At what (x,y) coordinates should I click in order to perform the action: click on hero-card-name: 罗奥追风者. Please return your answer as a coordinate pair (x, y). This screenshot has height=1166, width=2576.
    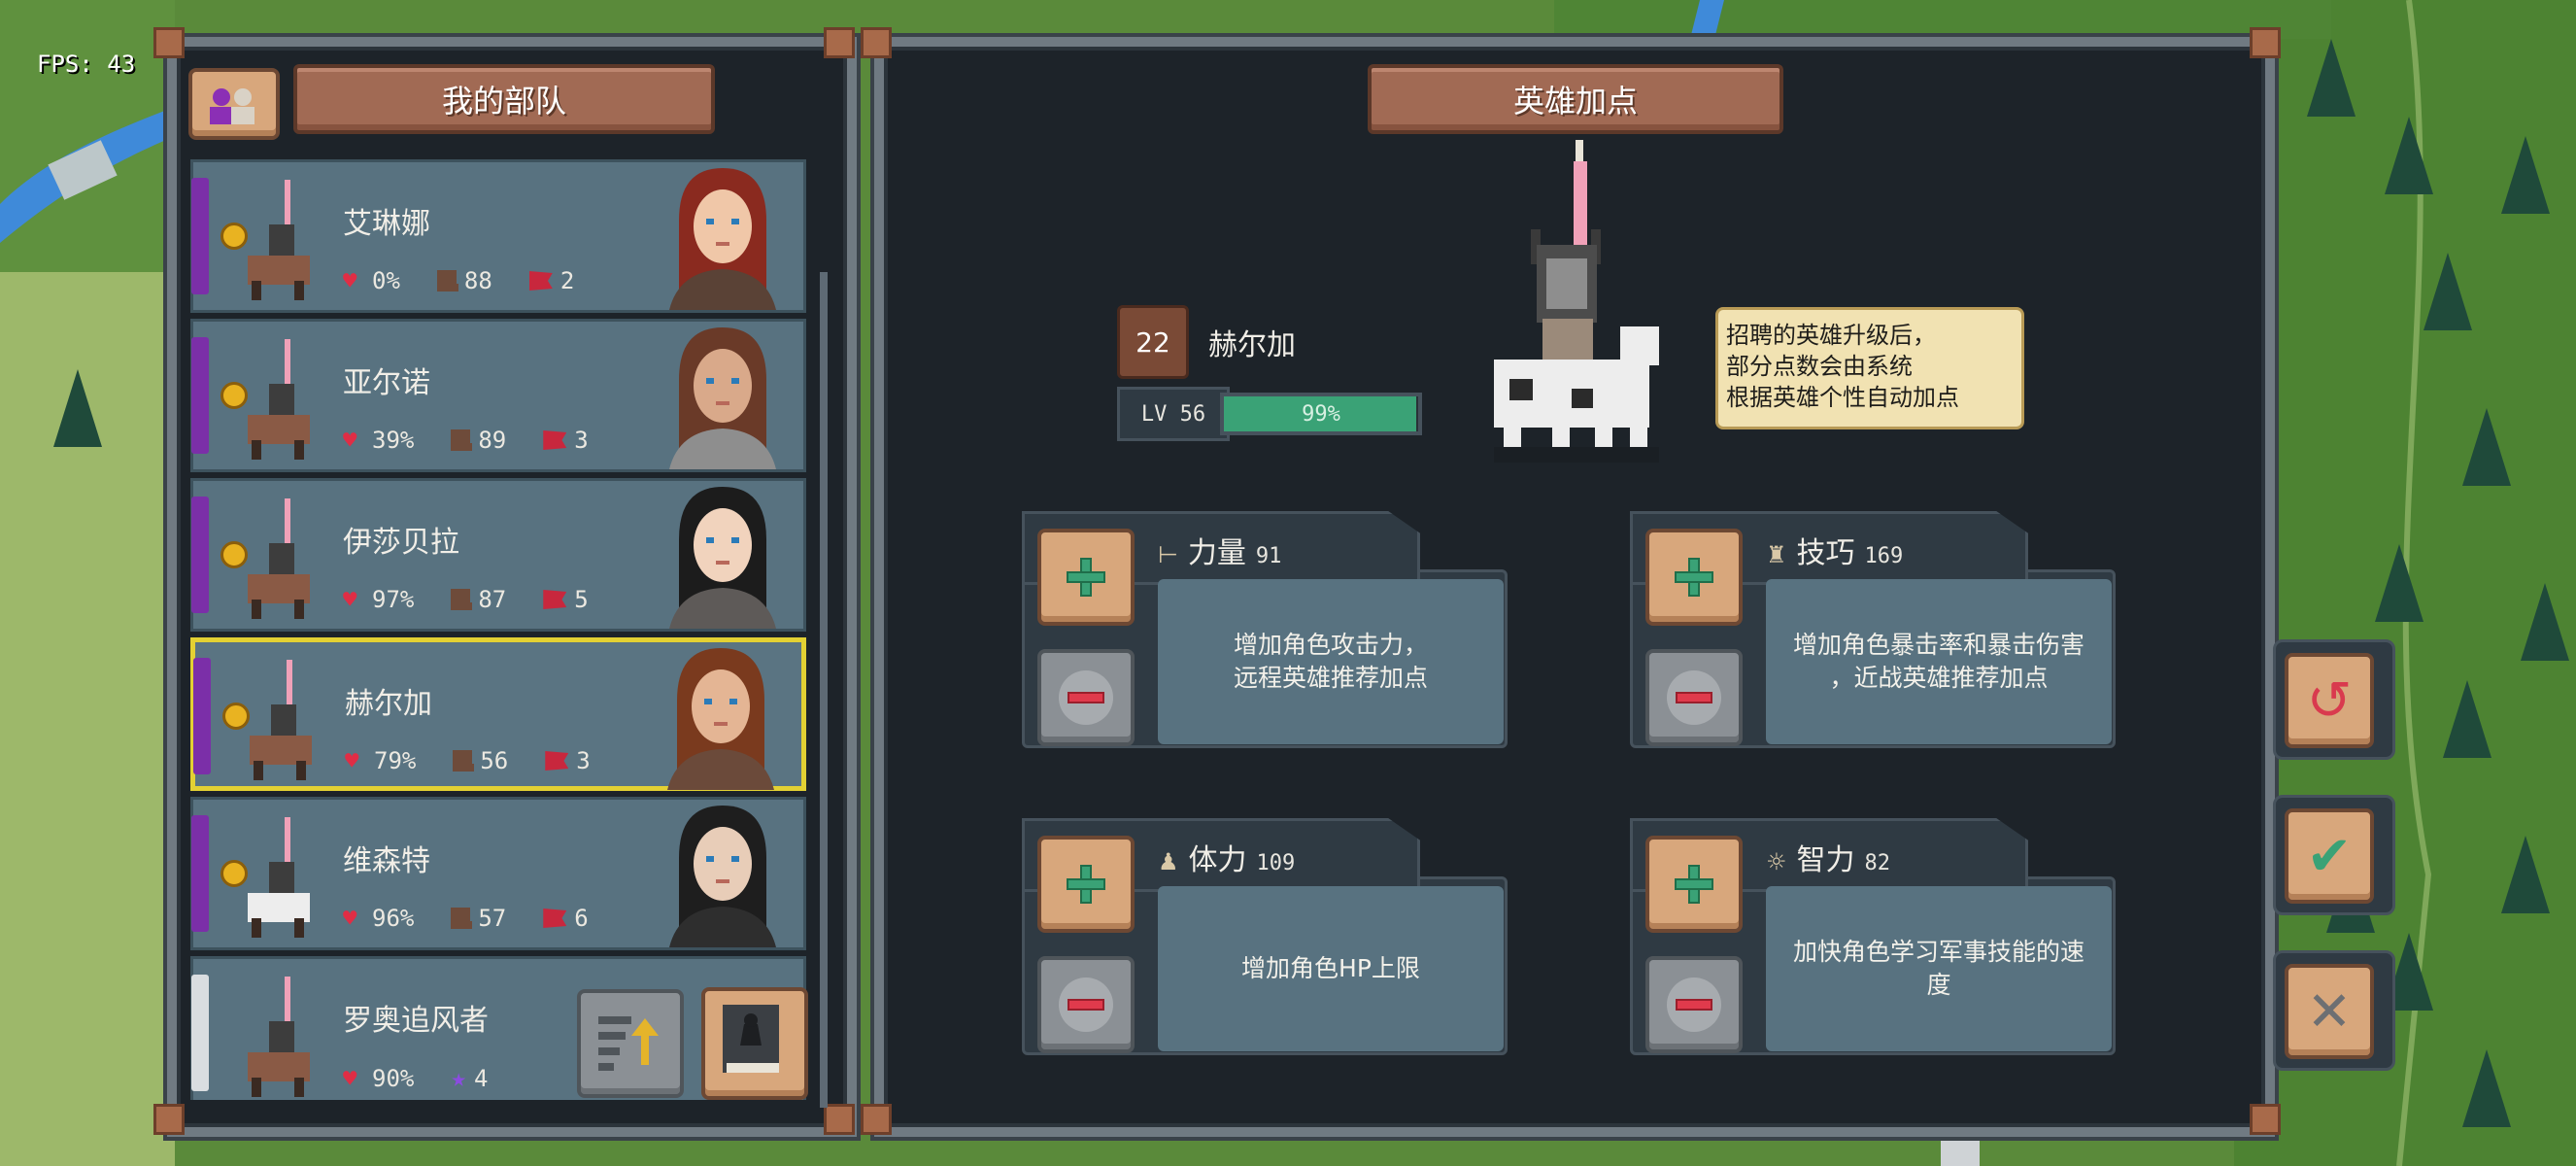
    Looking at the image, I should click on (416, 1021).